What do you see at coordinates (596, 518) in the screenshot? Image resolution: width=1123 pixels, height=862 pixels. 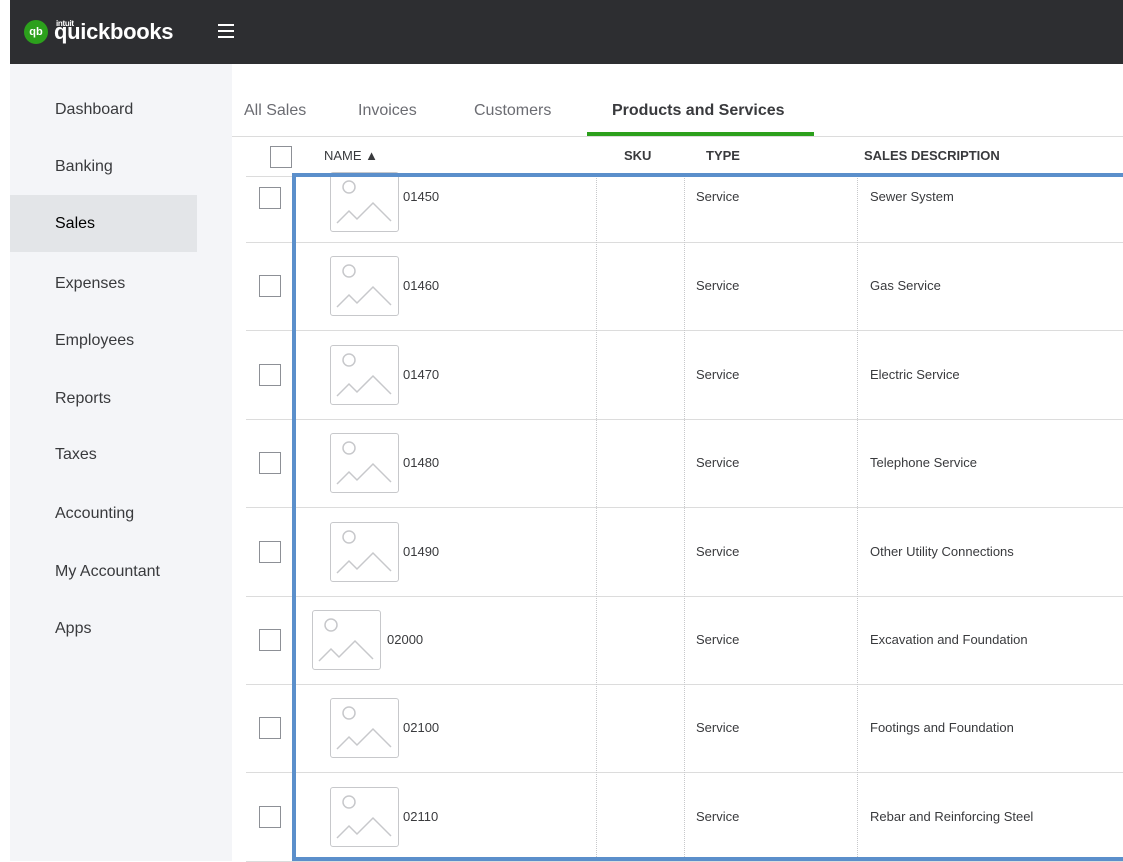 I see `column-divider-sku` at bounding box center [596, 518].